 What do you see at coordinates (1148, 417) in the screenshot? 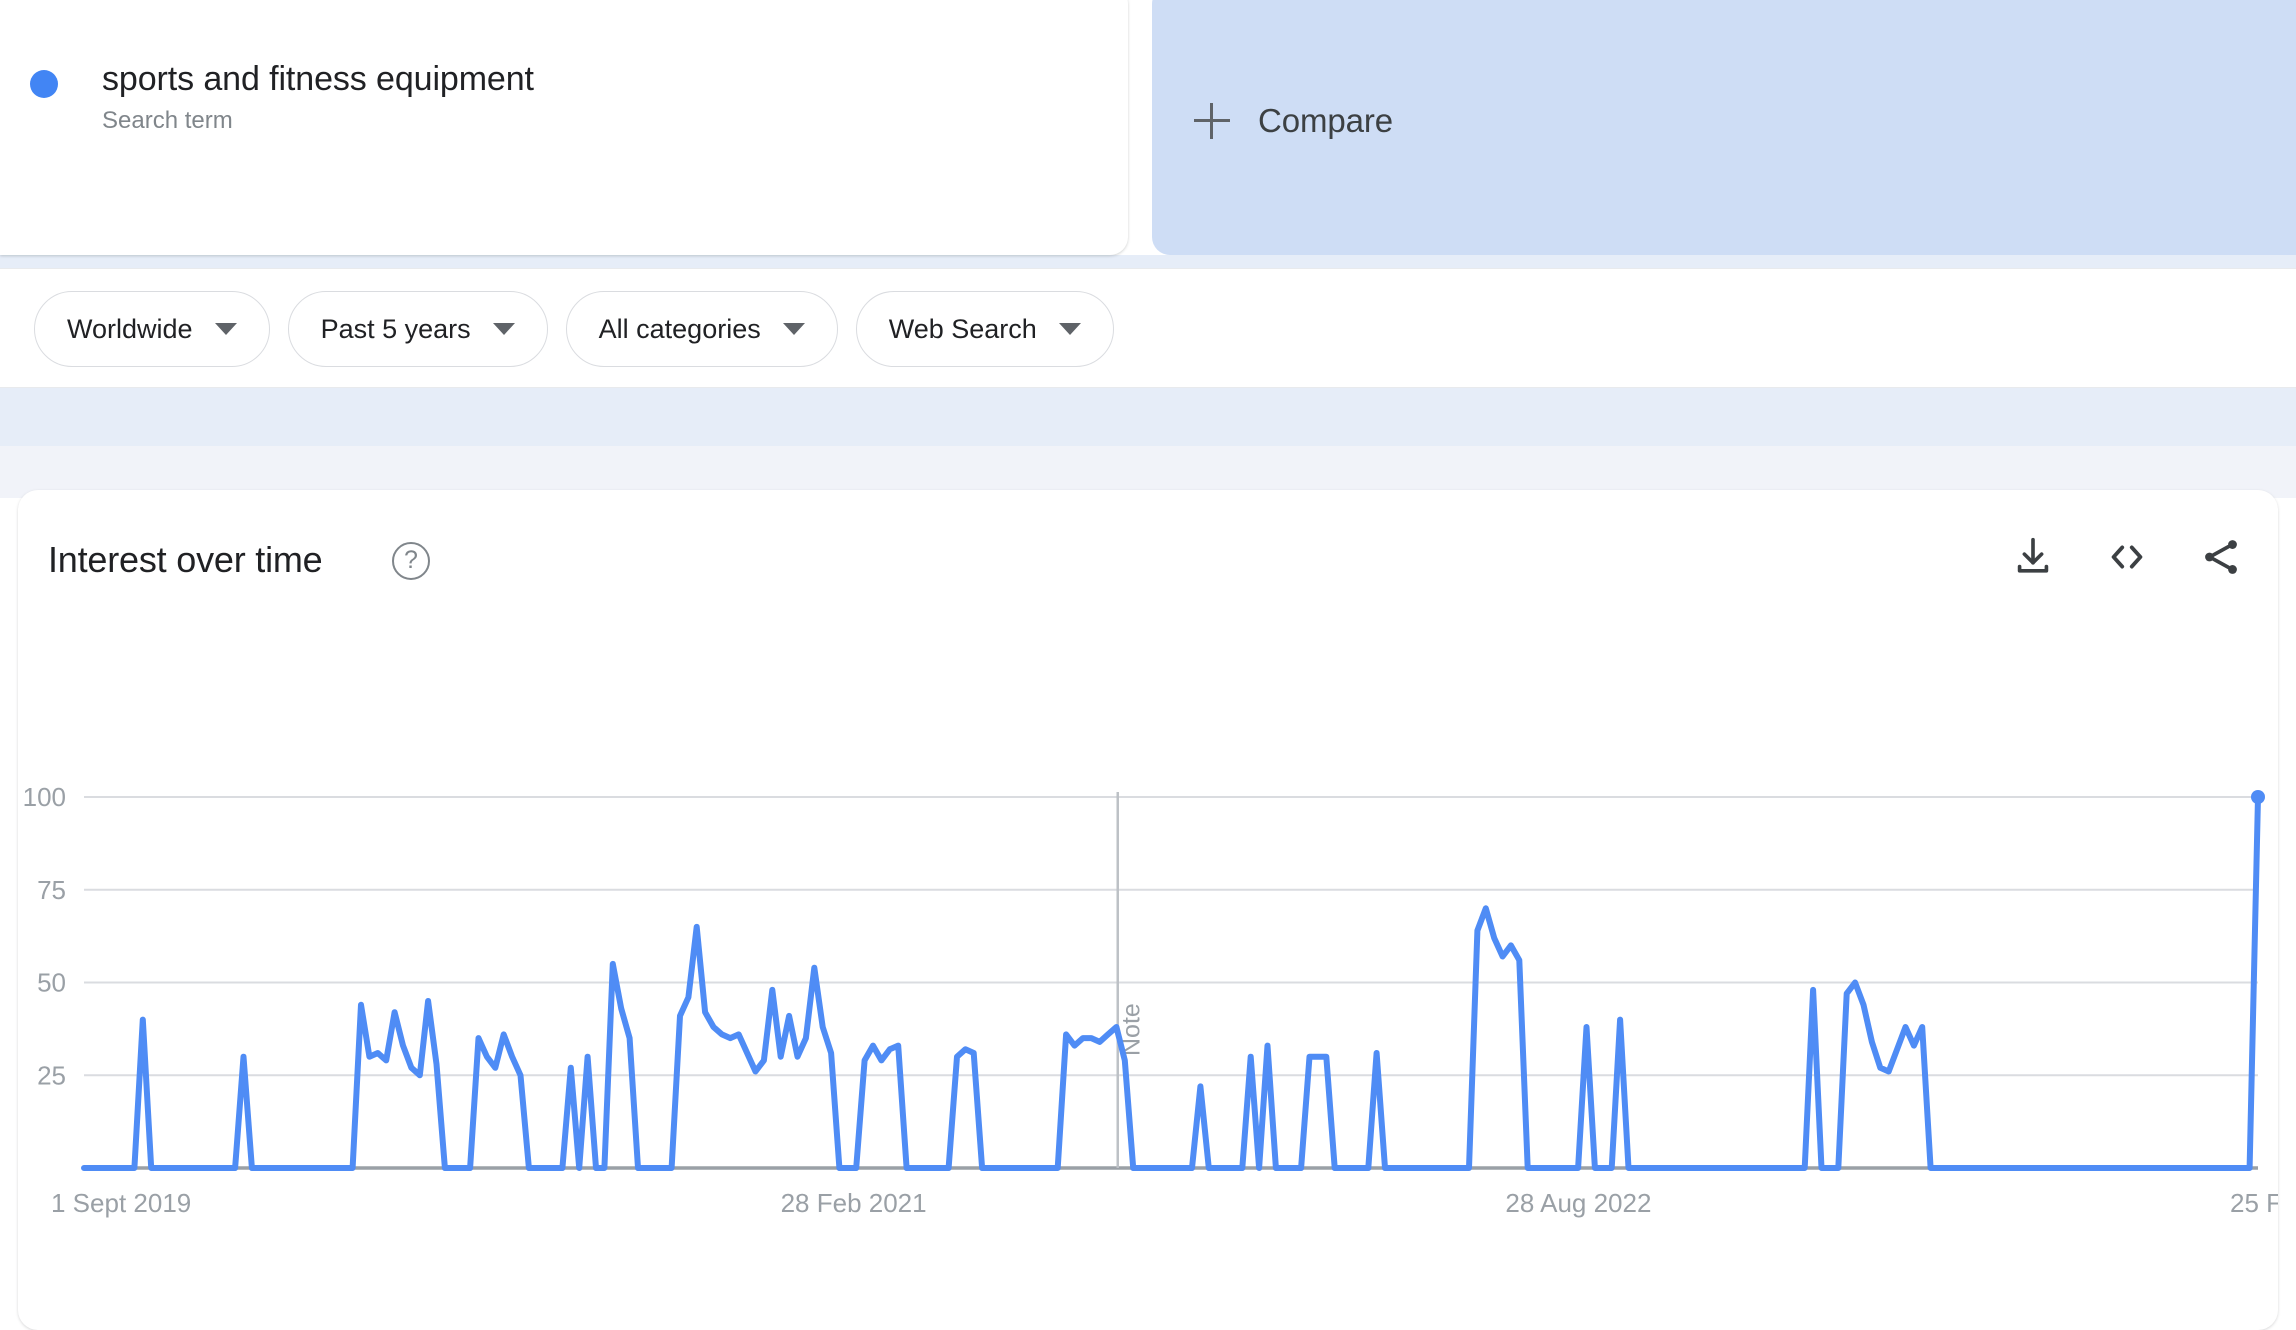
I see `background-band-mid` at bounding box center [1148, 417].